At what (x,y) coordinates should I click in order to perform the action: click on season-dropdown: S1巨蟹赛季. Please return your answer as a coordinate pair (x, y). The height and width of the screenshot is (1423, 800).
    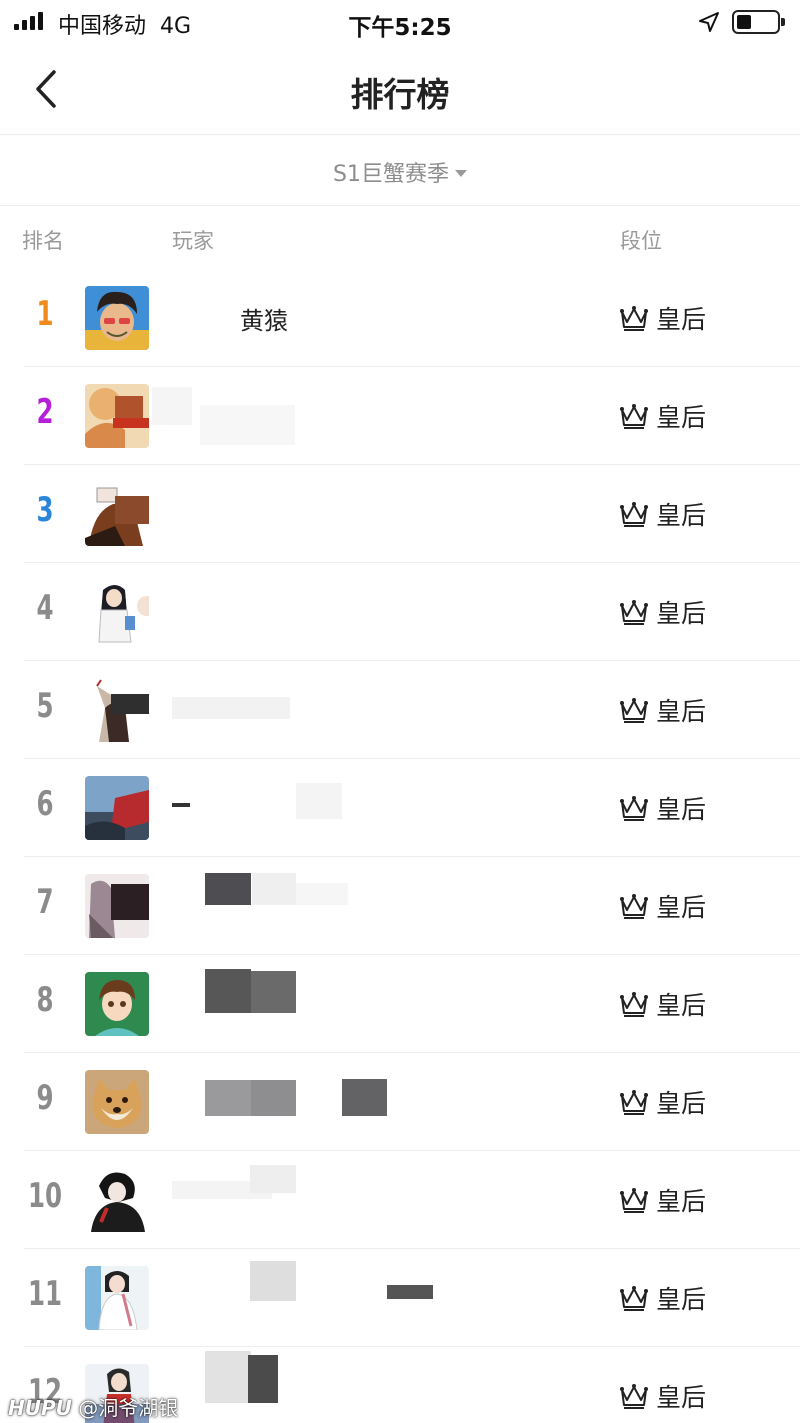
    Looking at the image, I should click on (400, 172).